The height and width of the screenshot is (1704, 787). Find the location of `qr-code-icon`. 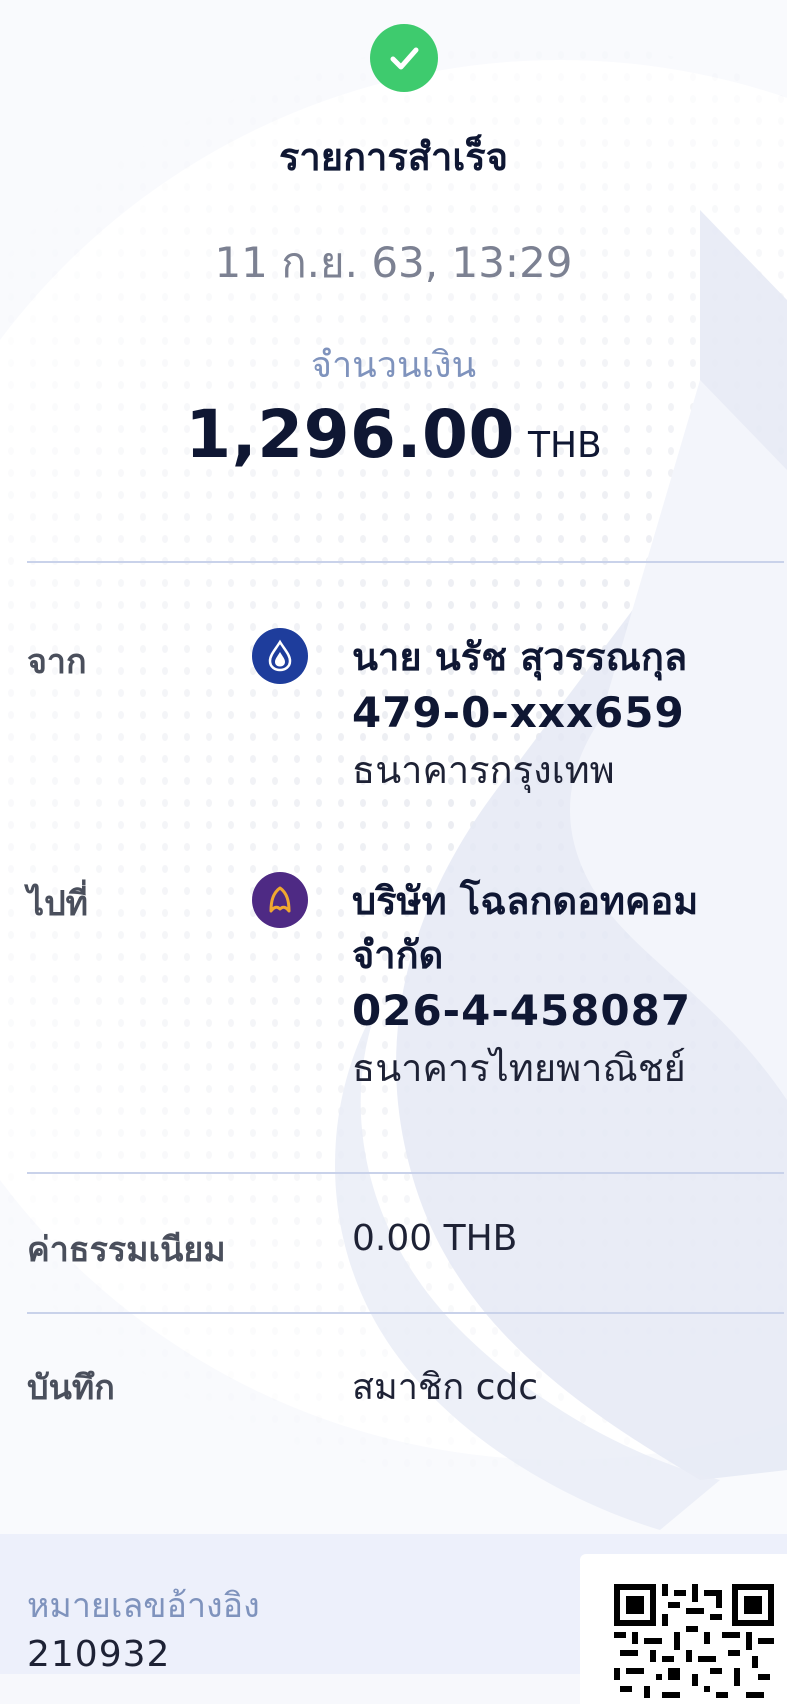

qr-code-icon is located at coordinates (694, 1644).